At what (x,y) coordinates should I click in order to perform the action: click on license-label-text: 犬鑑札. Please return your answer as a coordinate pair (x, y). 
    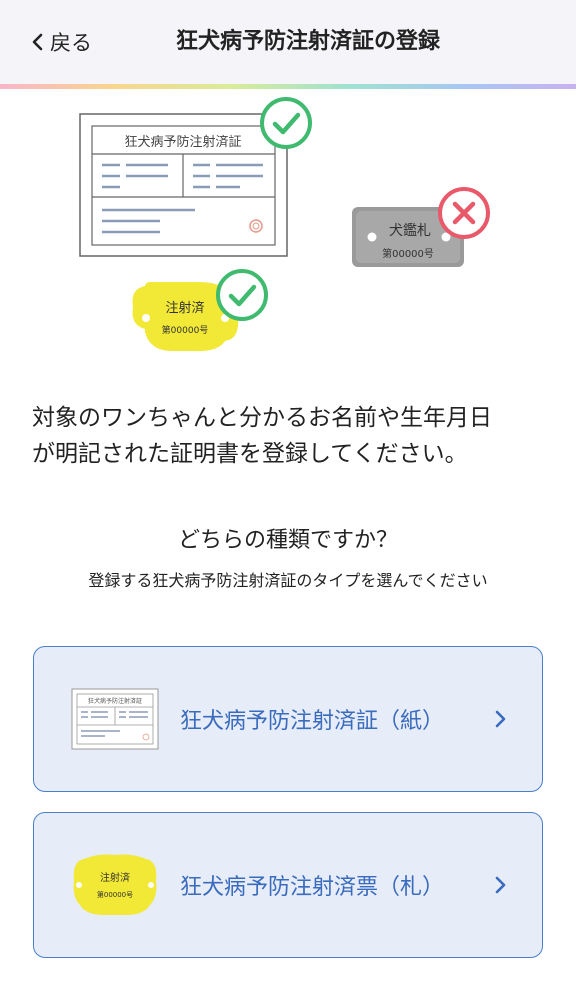
    Looking at the image, I should click on (410, 230).